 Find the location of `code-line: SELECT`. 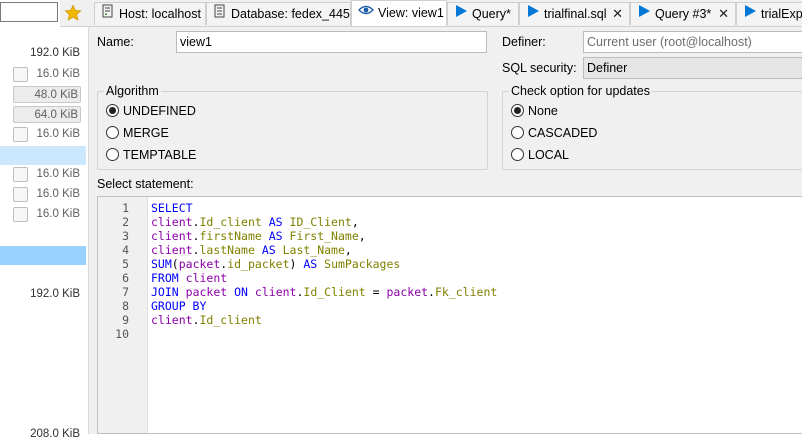

code-line: SELECT is located at coordinates (172, 208).